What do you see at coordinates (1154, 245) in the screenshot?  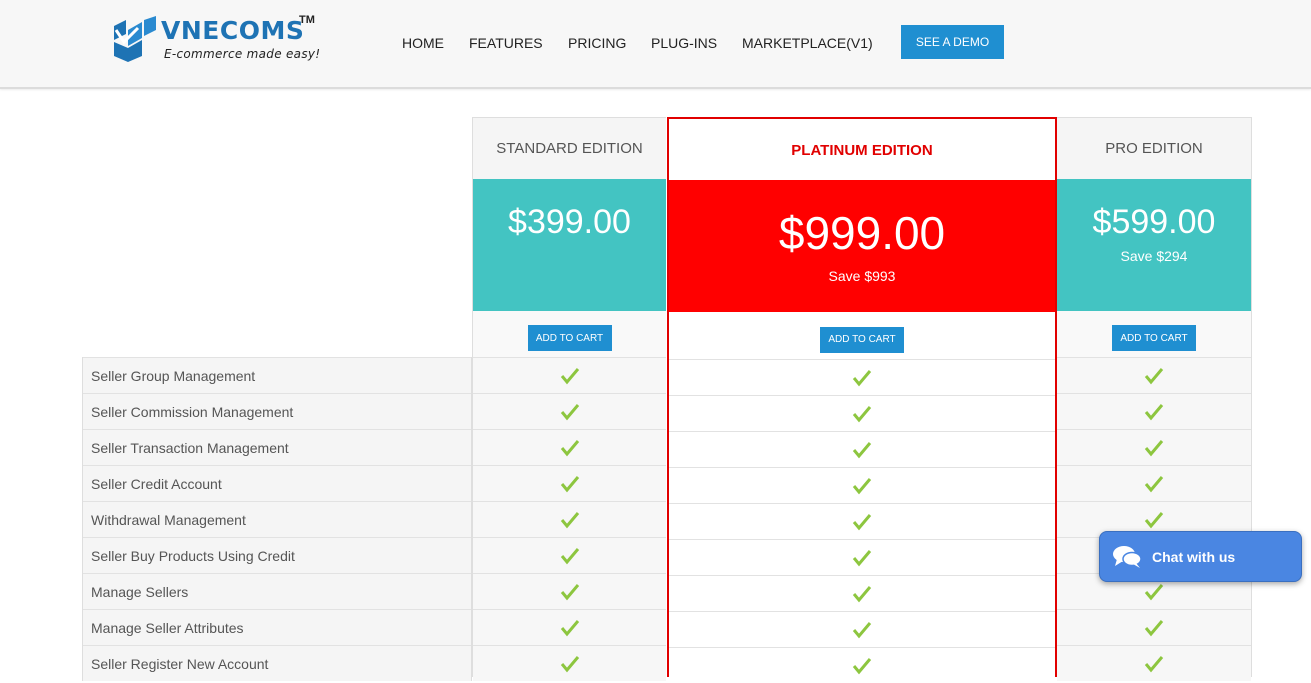 I see `price-box: $599.00 Save $294` at bounding box center [1154, 245].